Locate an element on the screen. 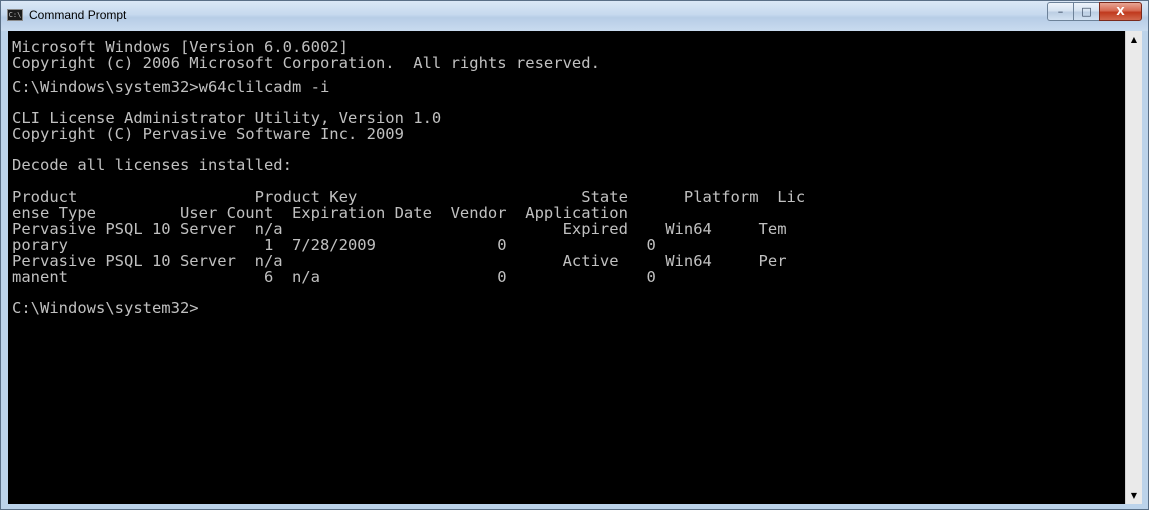 The width and height of the screenshot is (1149, 510). close-button: X is located at coordinates (1120, 11).